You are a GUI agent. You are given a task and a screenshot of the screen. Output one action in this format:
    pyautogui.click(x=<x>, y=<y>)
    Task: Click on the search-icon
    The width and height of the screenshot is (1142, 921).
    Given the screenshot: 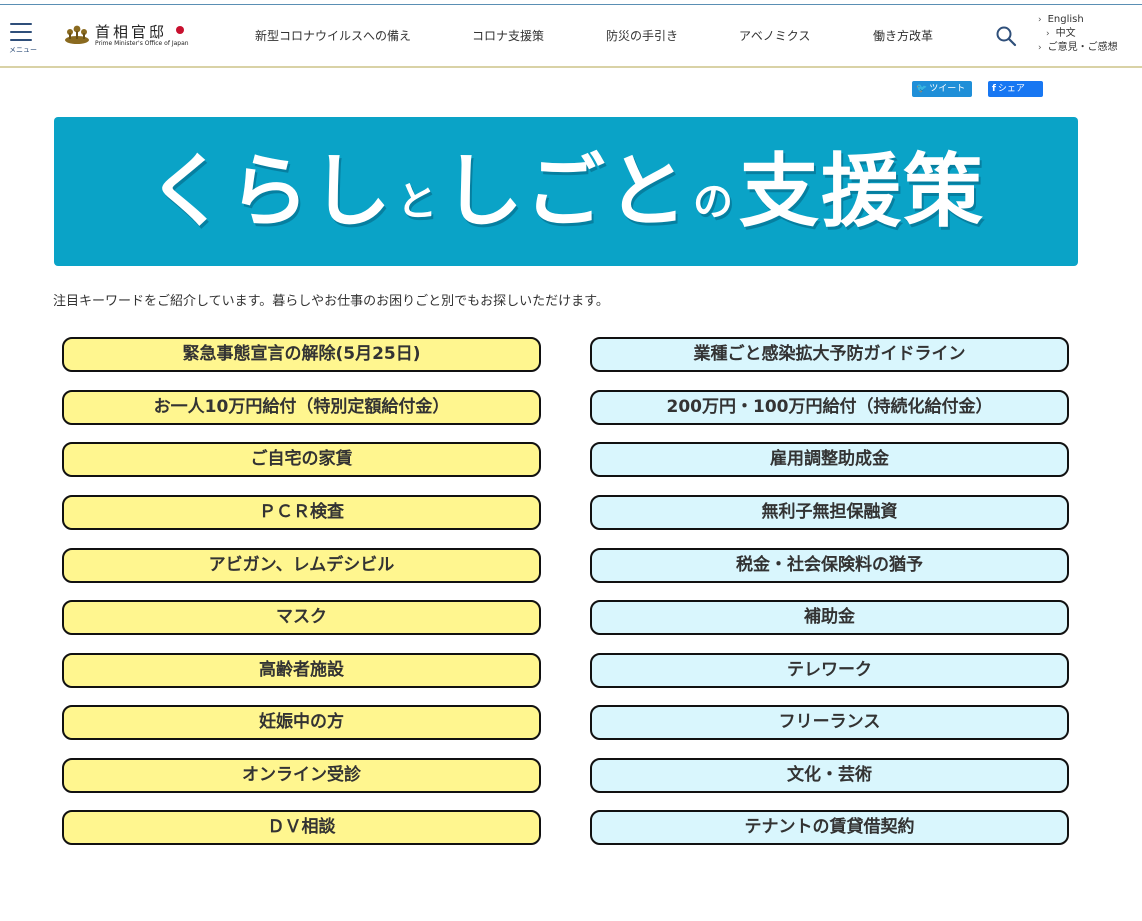 What is the action you would take?
    pyautogui.click(x=1006, y=36)
    